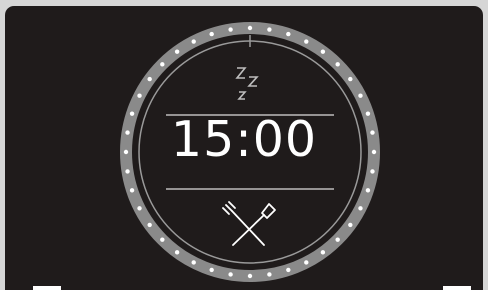  What do you see at coordinates (47, 288) in the screenshot?
I see `left-indicator-bar` at bounding box center [47, 288].